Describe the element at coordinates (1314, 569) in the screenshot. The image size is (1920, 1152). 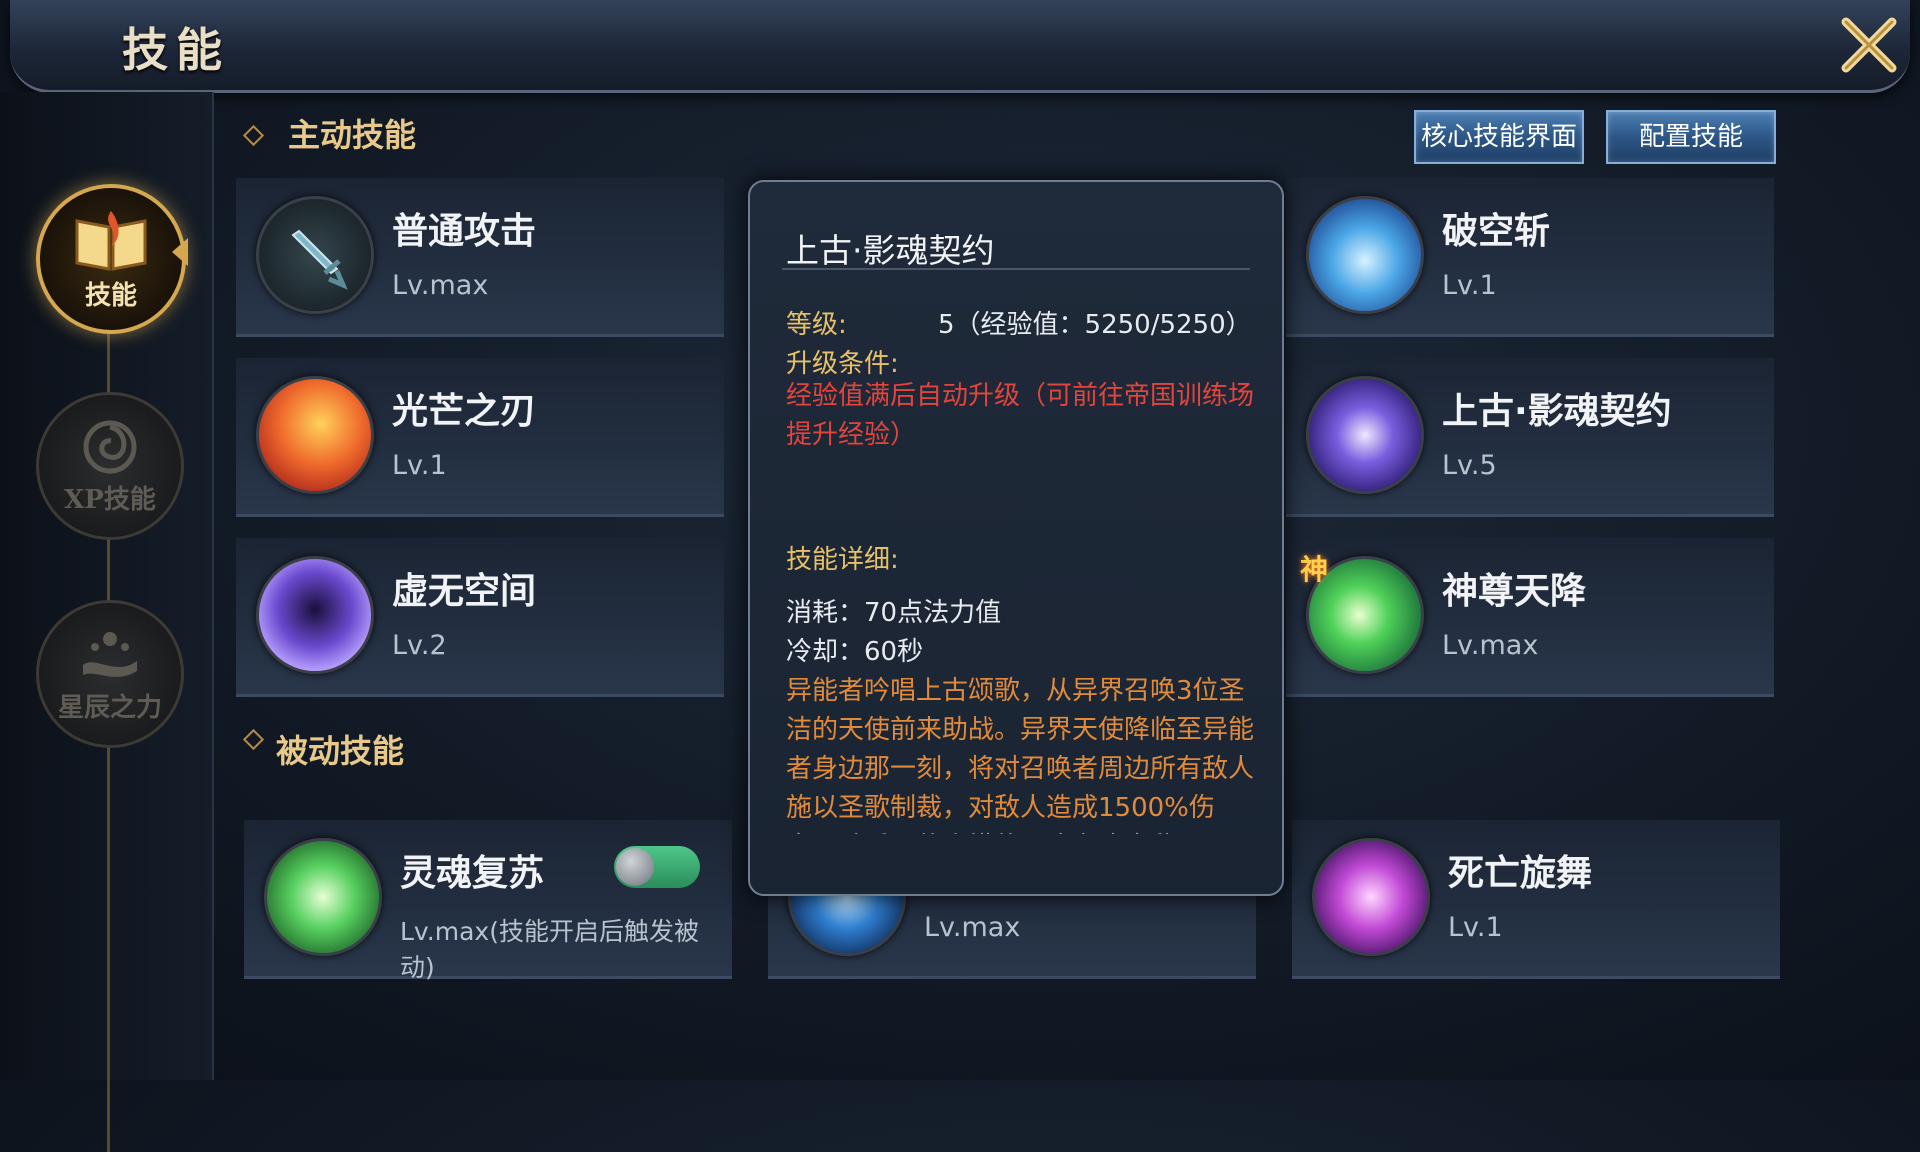
I see `divine-badge: 神` at that location.